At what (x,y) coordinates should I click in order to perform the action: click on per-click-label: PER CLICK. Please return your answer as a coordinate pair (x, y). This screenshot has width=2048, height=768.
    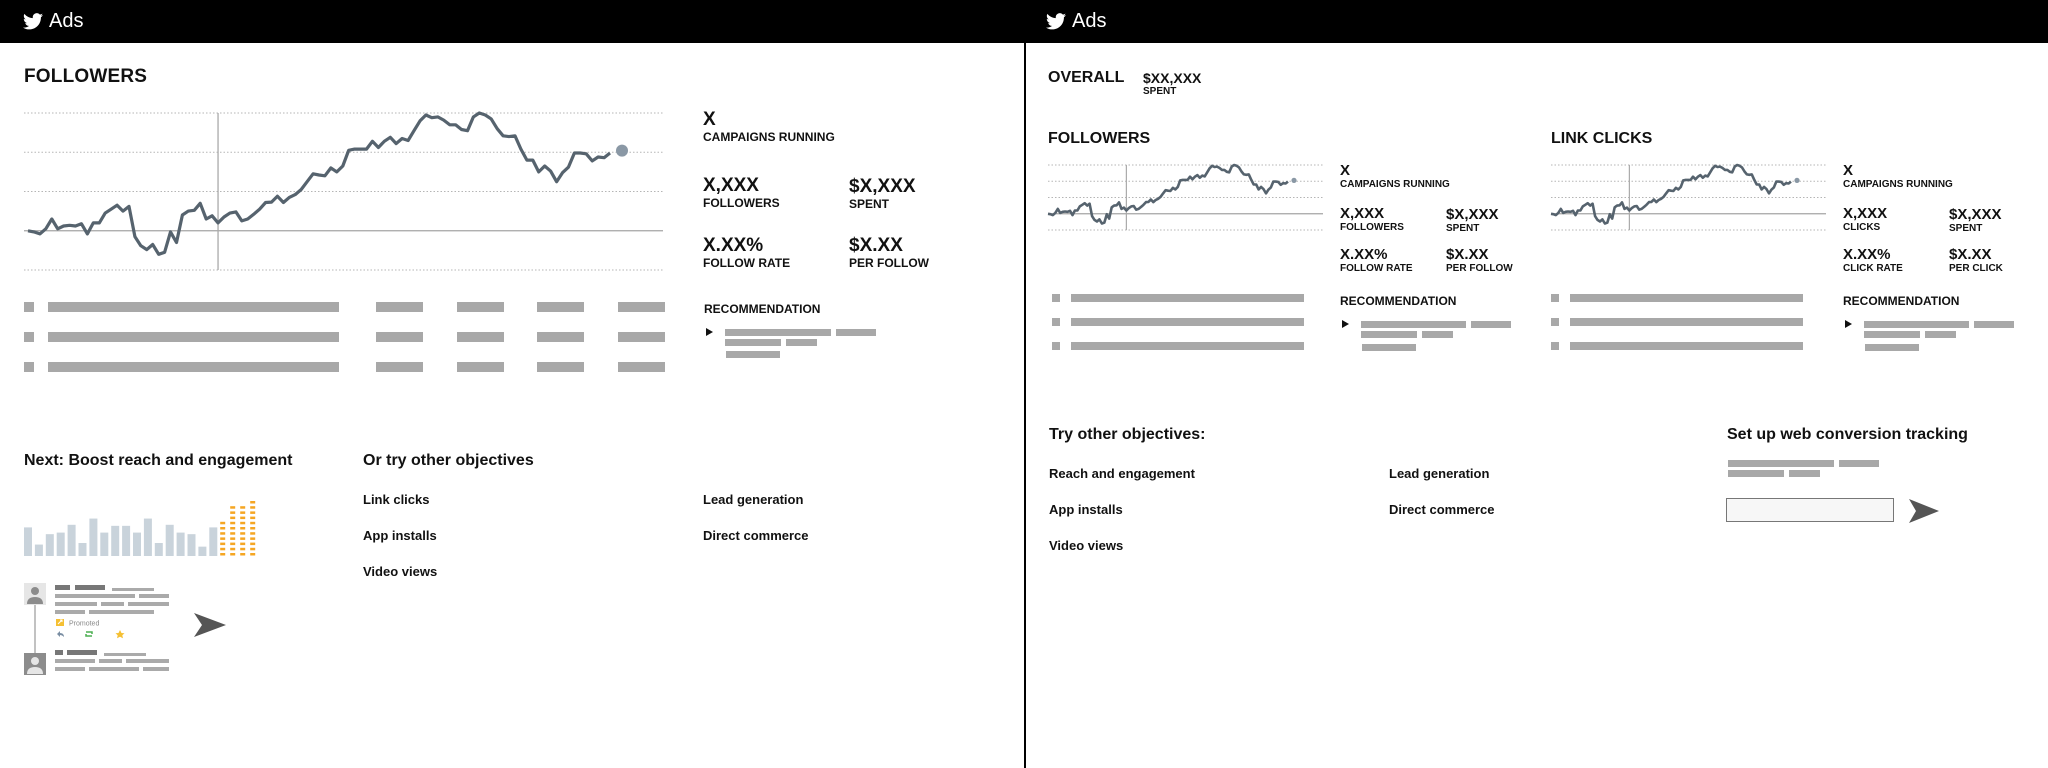
    Looking at the image, I should click on (1976, 268).